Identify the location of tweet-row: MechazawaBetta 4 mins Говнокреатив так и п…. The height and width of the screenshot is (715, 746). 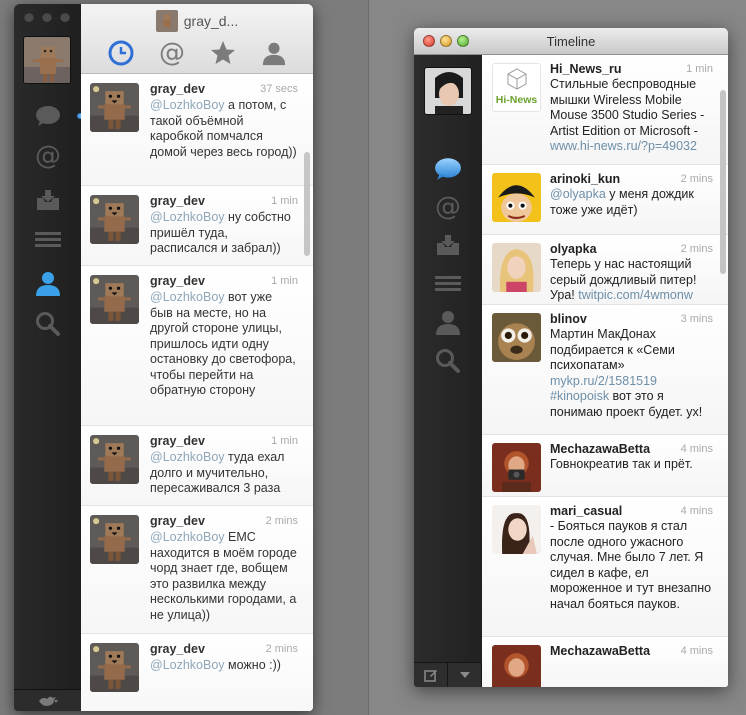
(605, 466).